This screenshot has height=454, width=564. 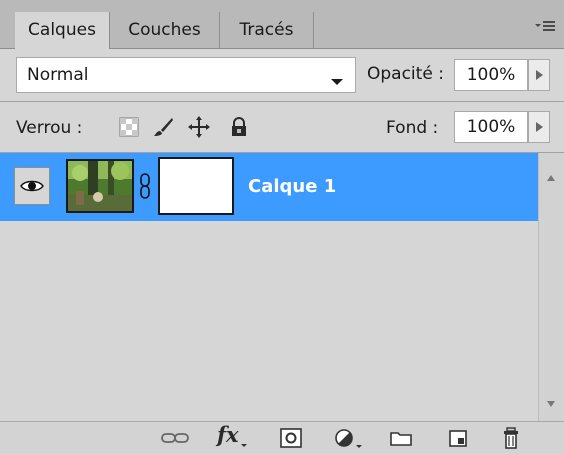 I want to click on layers-scrollbar, so click(x=551, y=287).